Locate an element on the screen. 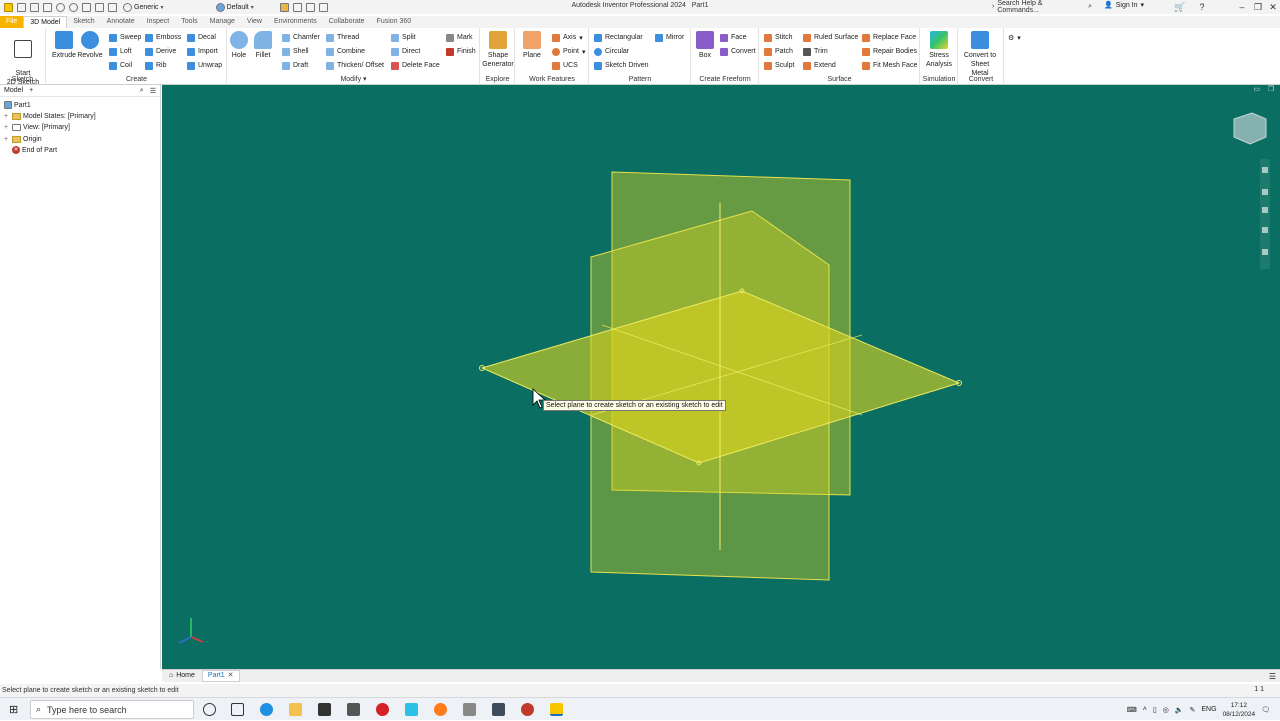  finish-button: Finish is located at coordinates (461, 51).